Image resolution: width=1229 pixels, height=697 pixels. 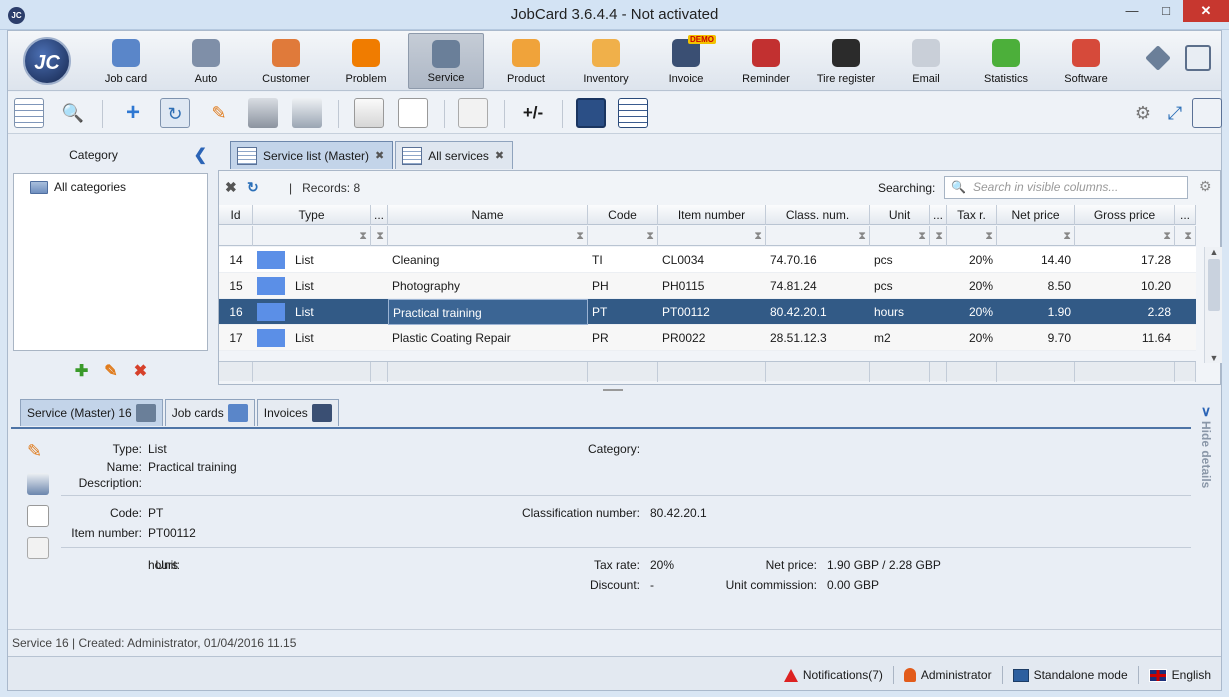 I want to click on edit-pencil-icon: ✎, so click(x=38, y=452).